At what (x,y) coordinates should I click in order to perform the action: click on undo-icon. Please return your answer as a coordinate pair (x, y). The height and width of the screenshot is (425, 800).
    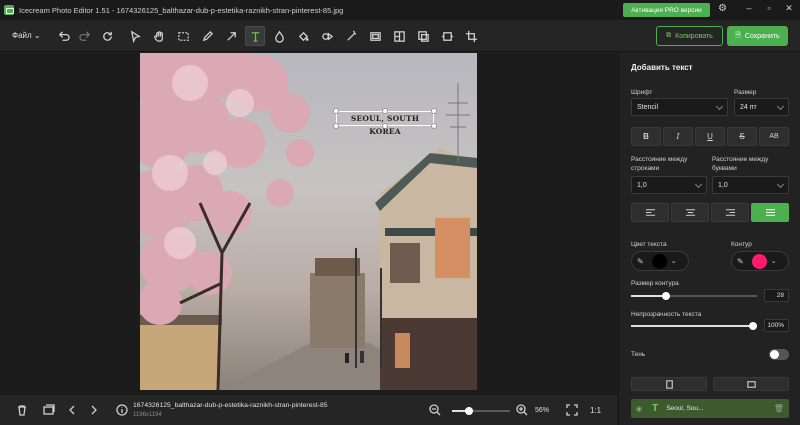
    Looking at the image, I should click on (63, 36).